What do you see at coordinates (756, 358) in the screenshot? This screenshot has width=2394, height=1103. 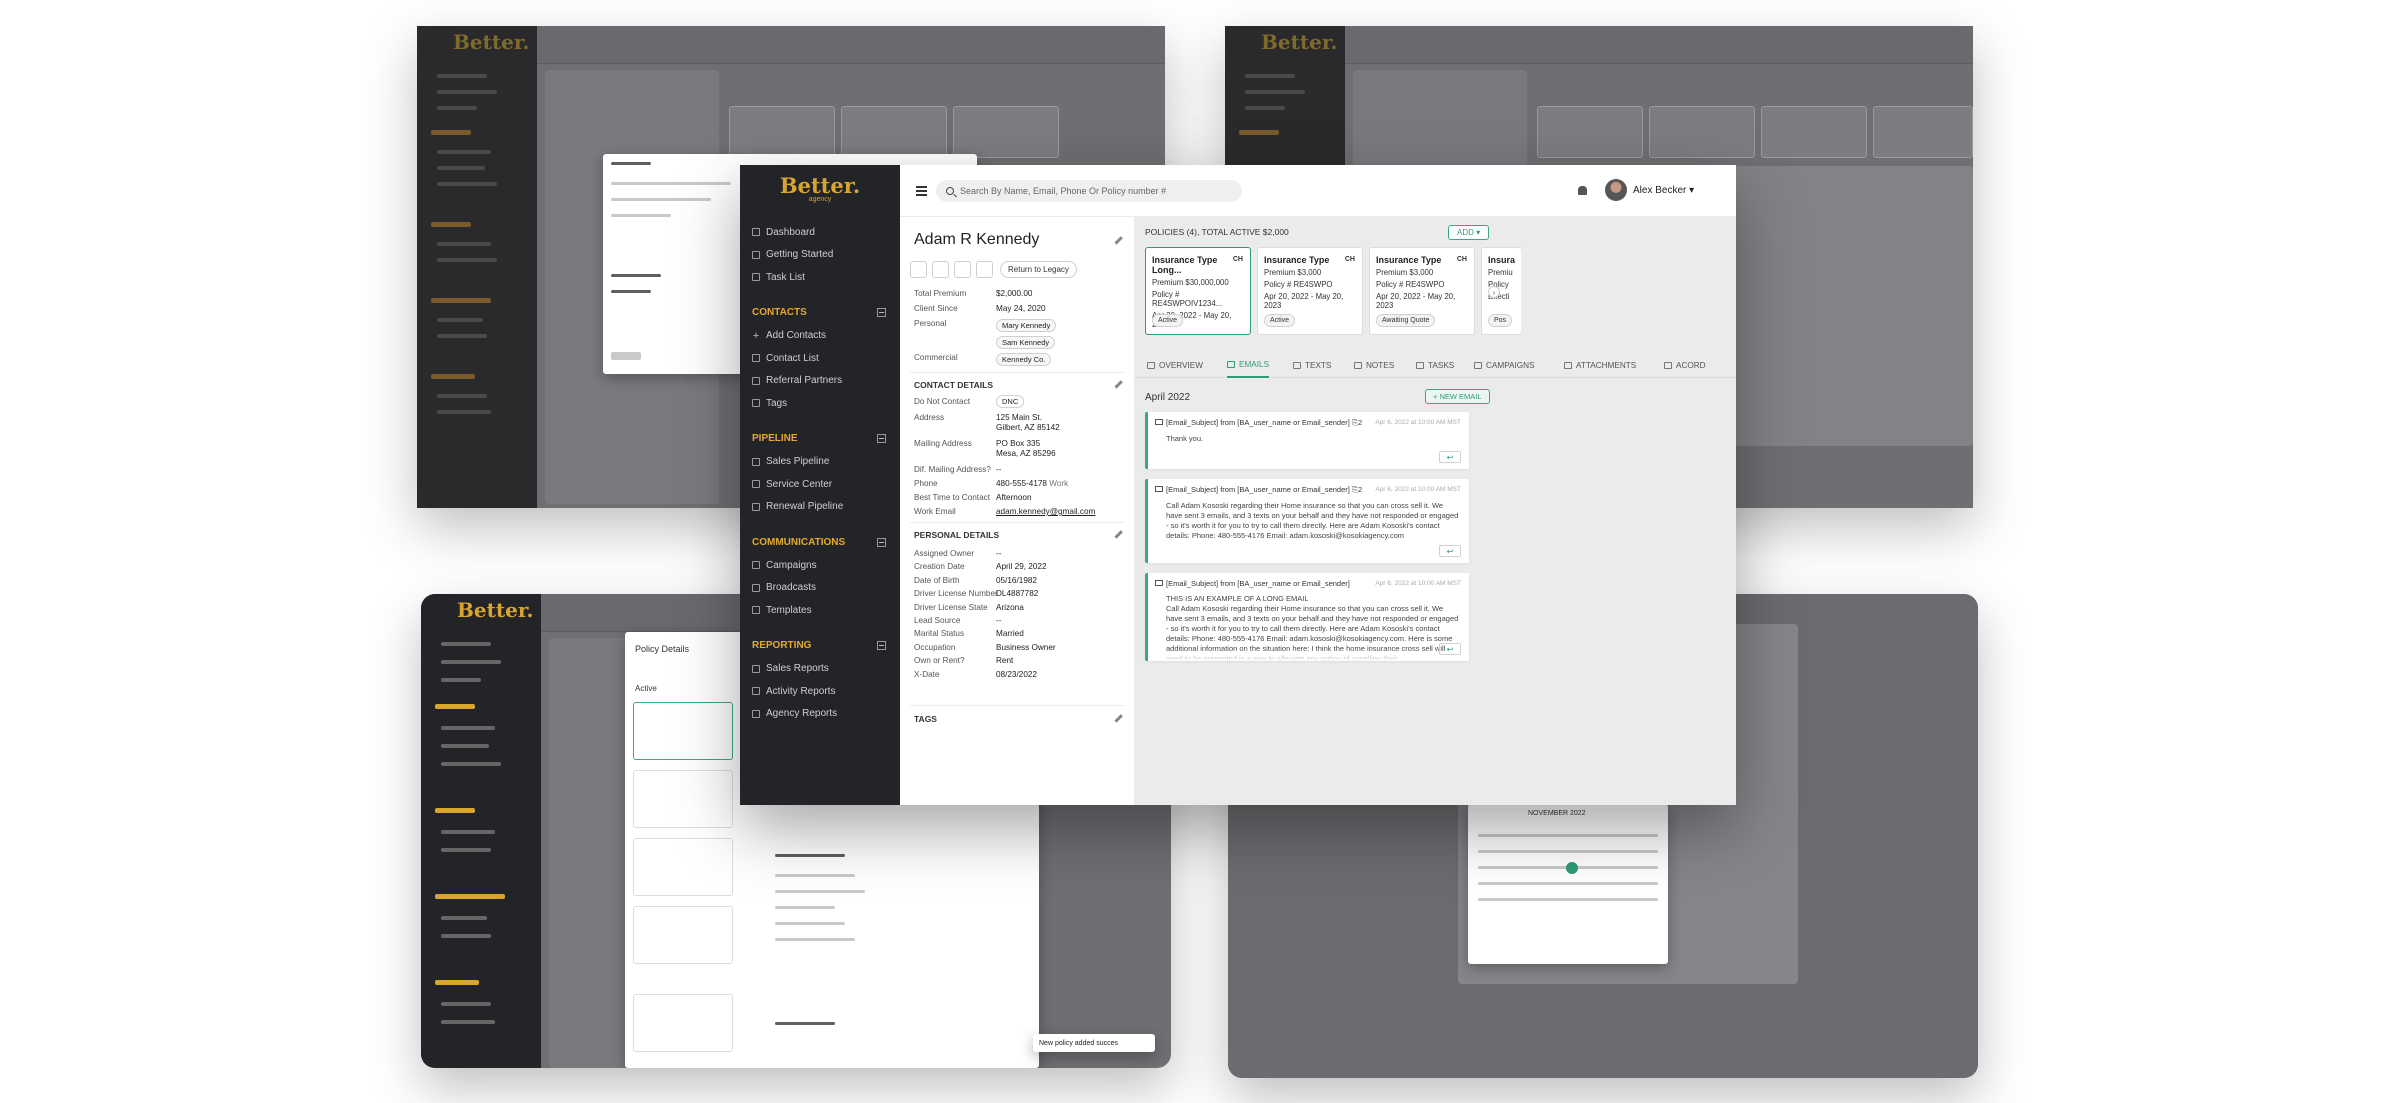 I see `contact-list-icon` at bounding box center [756, 358].